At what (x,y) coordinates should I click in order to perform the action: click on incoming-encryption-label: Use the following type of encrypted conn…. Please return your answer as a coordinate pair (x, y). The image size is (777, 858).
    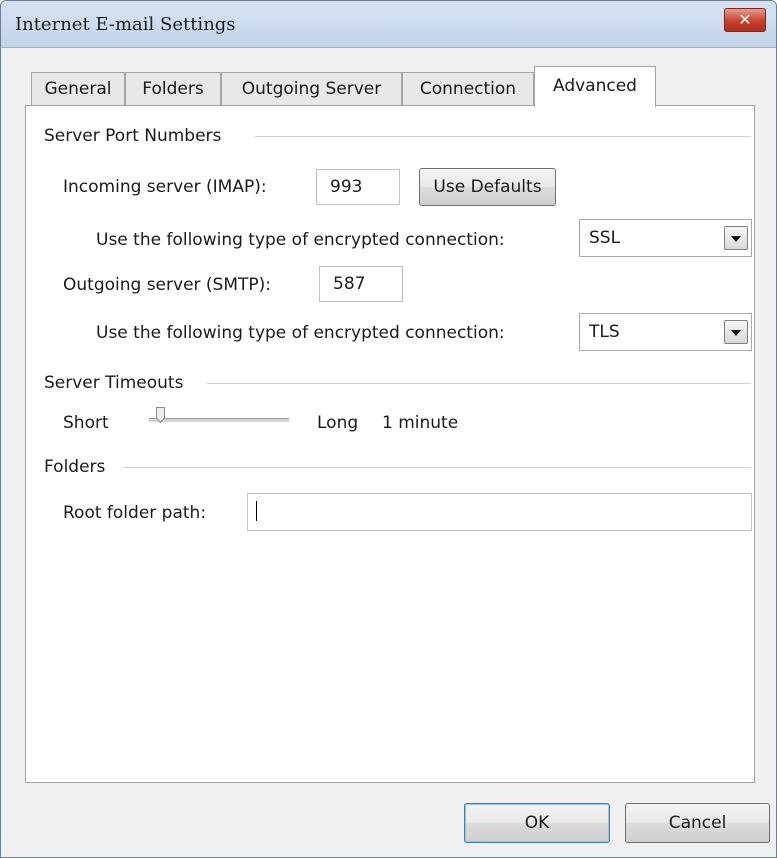
    Looking at the image, I should click on (300, 240).